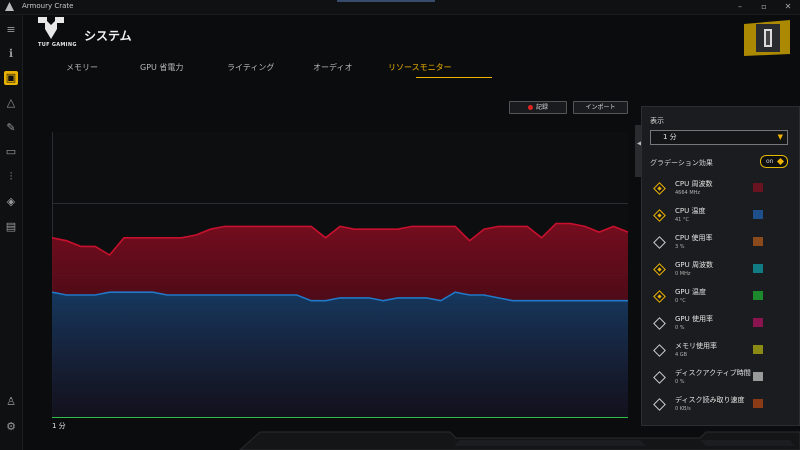  What do you see at coordinates (82, 67) in the screenshot?
I see `tab-memory: メモリー` at bounding box center [82, 67].